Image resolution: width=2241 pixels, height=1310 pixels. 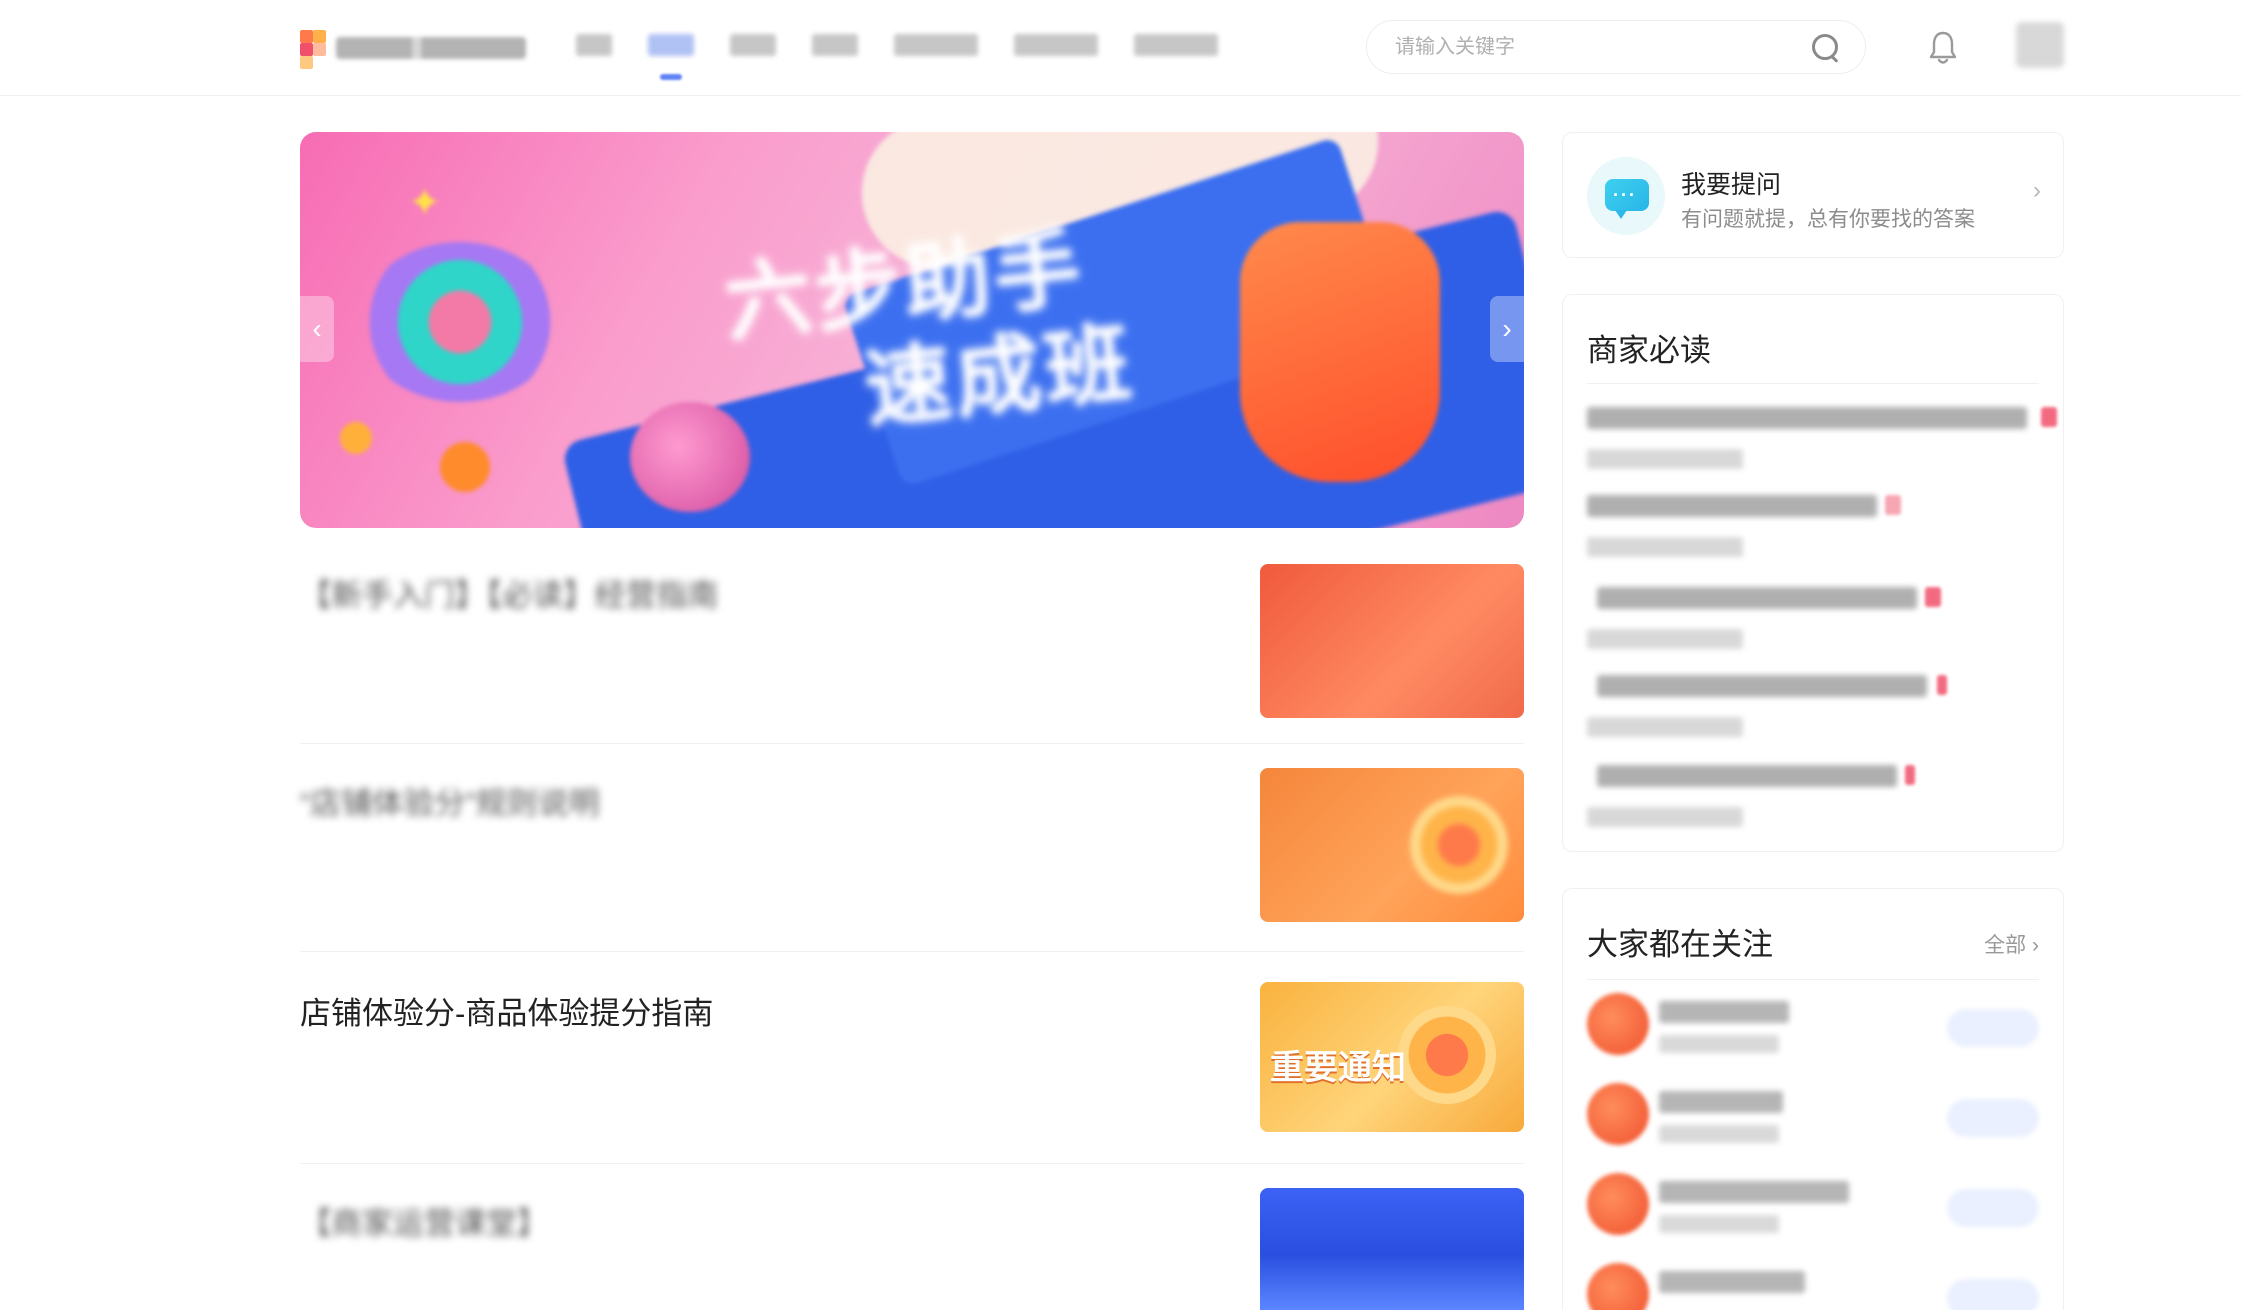 What do you see at coordinates (313, 48) in the screenshot?
I see `logo-mark-icon` at bounding box center [313, 48].